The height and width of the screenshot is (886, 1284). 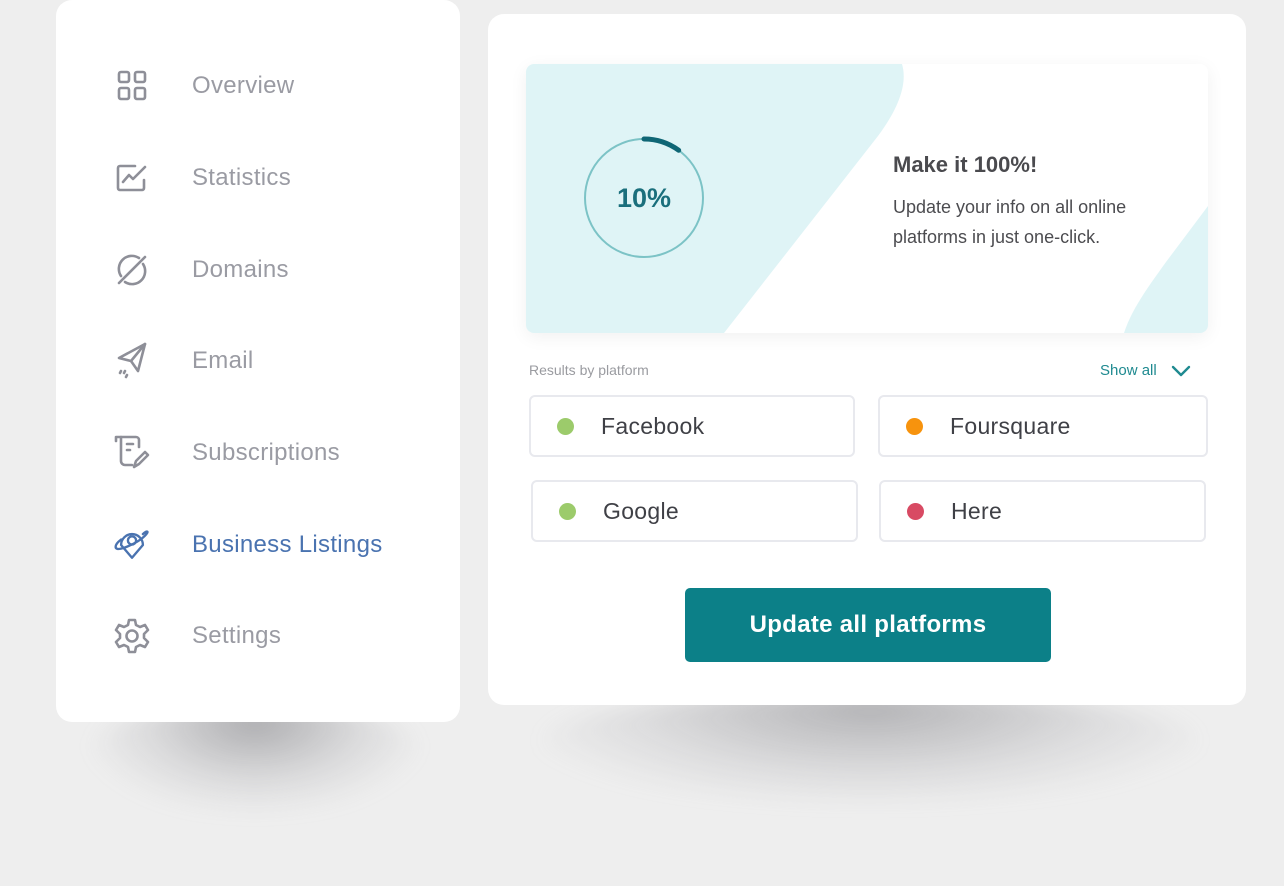 I want to click on platform-here: Here, so click(x=1042, y=511).